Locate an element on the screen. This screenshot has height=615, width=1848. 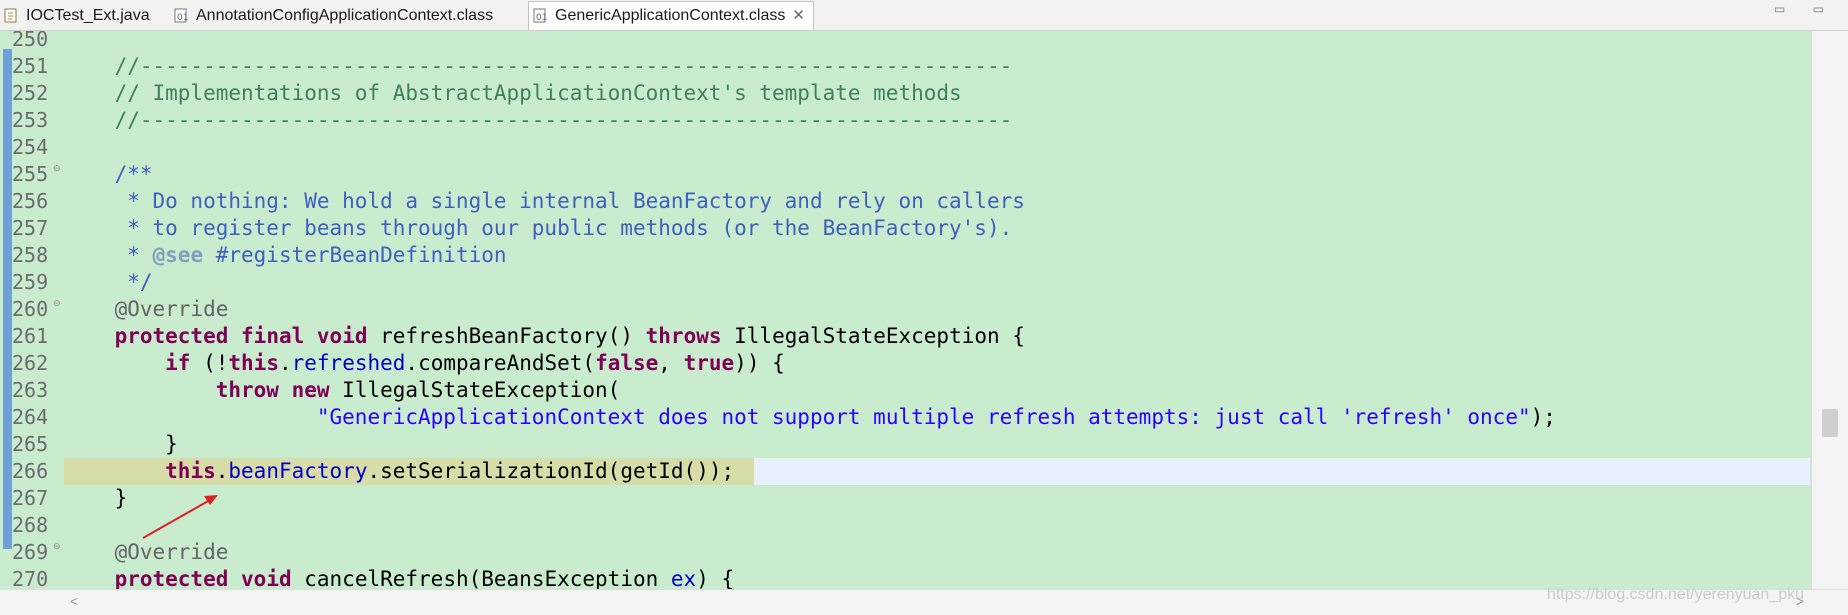
line-number: 256 is located at coordinates (30, 201).